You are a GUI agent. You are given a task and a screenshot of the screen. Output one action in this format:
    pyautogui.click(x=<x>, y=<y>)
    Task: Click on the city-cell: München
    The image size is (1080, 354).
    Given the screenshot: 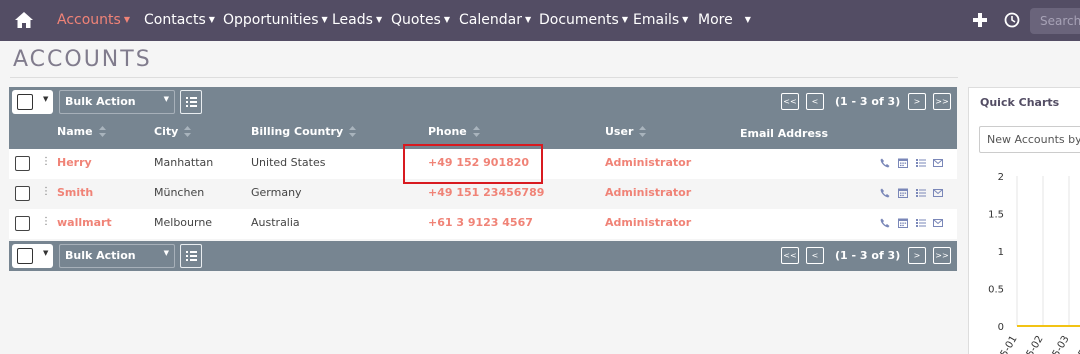 What is the action you would take?
    pyautogui.click(x=179, y=192)
    